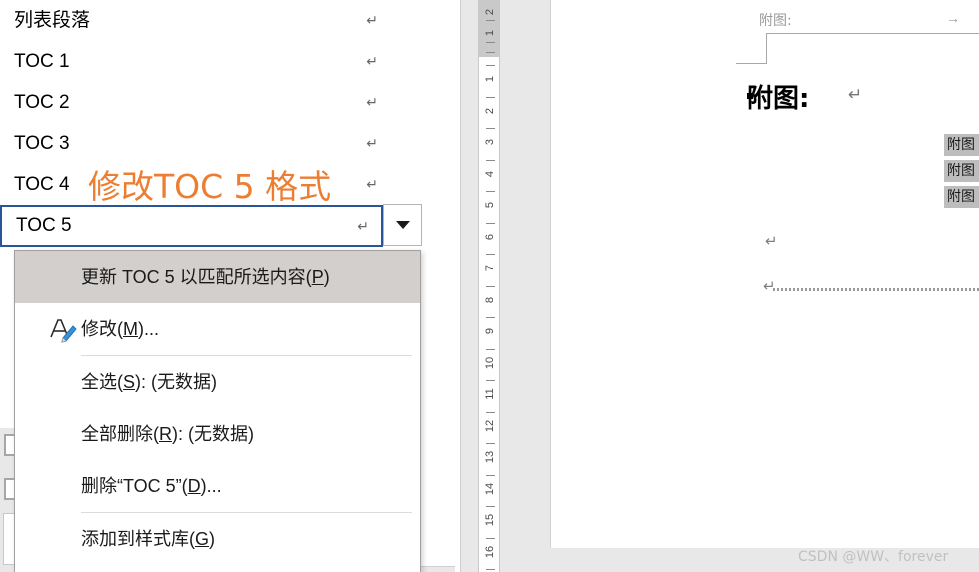  Describe the element at coordinates (44, 225) in the screenshot. I see `style-item-label: TOC 5` at that location.